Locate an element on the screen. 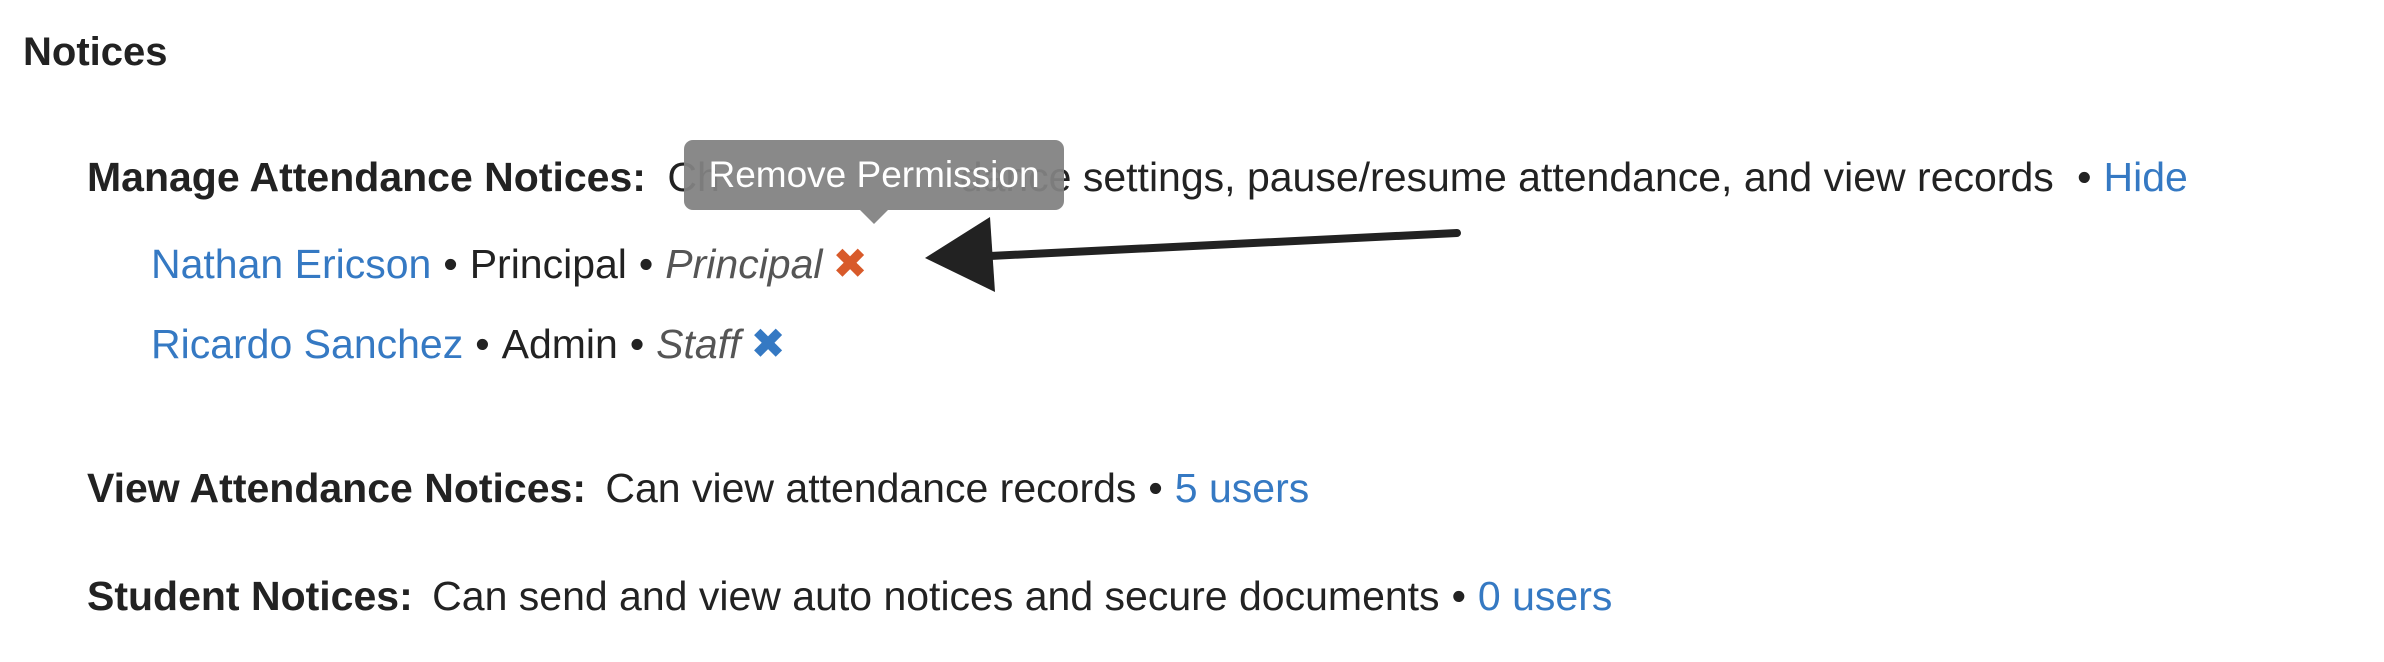 The image size is (2384, 662). arrow-head is located at coordinates (960, 254).